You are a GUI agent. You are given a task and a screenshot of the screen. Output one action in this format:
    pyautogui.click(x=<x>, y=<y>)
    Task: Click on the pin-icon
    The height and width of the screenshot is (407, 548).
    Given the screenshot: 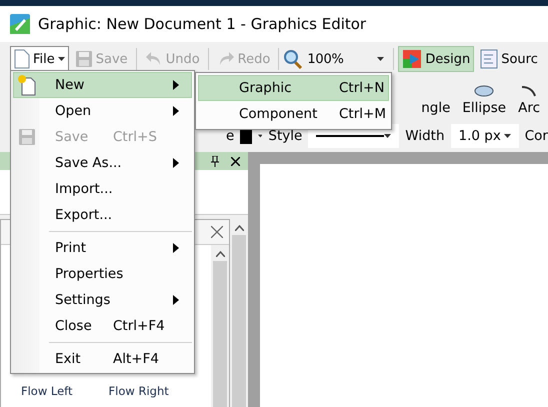 What is the action you would take?
    pyautogui.click(x=215, y=161)
    